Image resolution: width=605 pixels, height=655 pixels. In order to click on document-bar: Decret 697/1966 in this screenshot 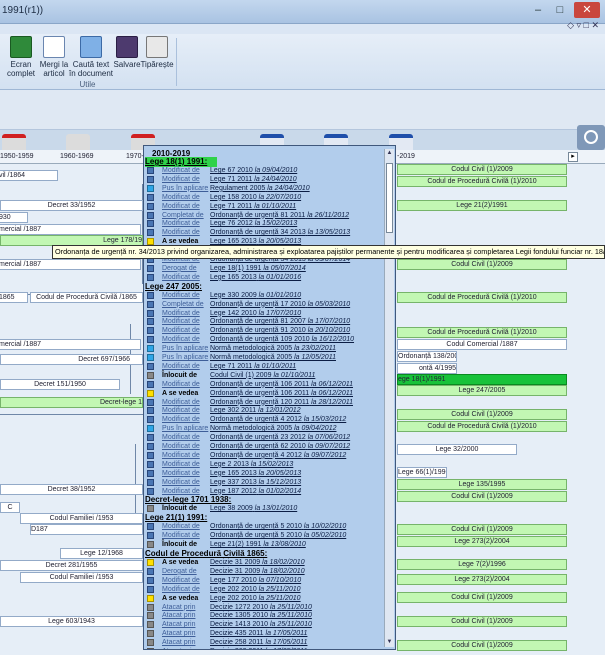, I will do `click(71, 359)`.